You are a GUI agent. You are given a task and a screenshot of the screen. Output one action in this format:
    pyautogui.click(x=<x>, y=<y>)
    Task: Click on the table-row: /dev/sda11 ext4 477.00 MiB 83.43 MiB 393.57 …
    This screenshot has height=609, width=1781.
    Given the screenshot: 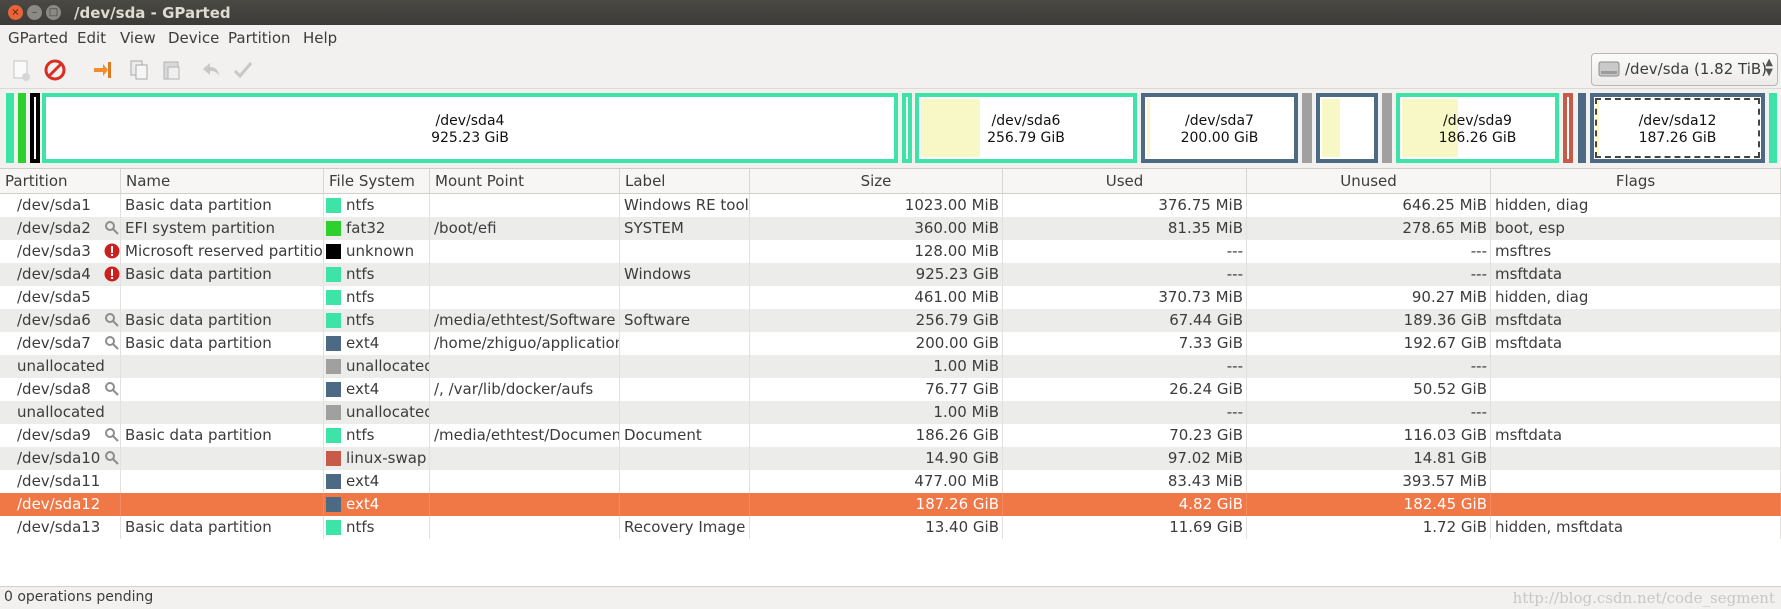 What is the action you would take?
    pyautogui.click(x=890, y=481)
    